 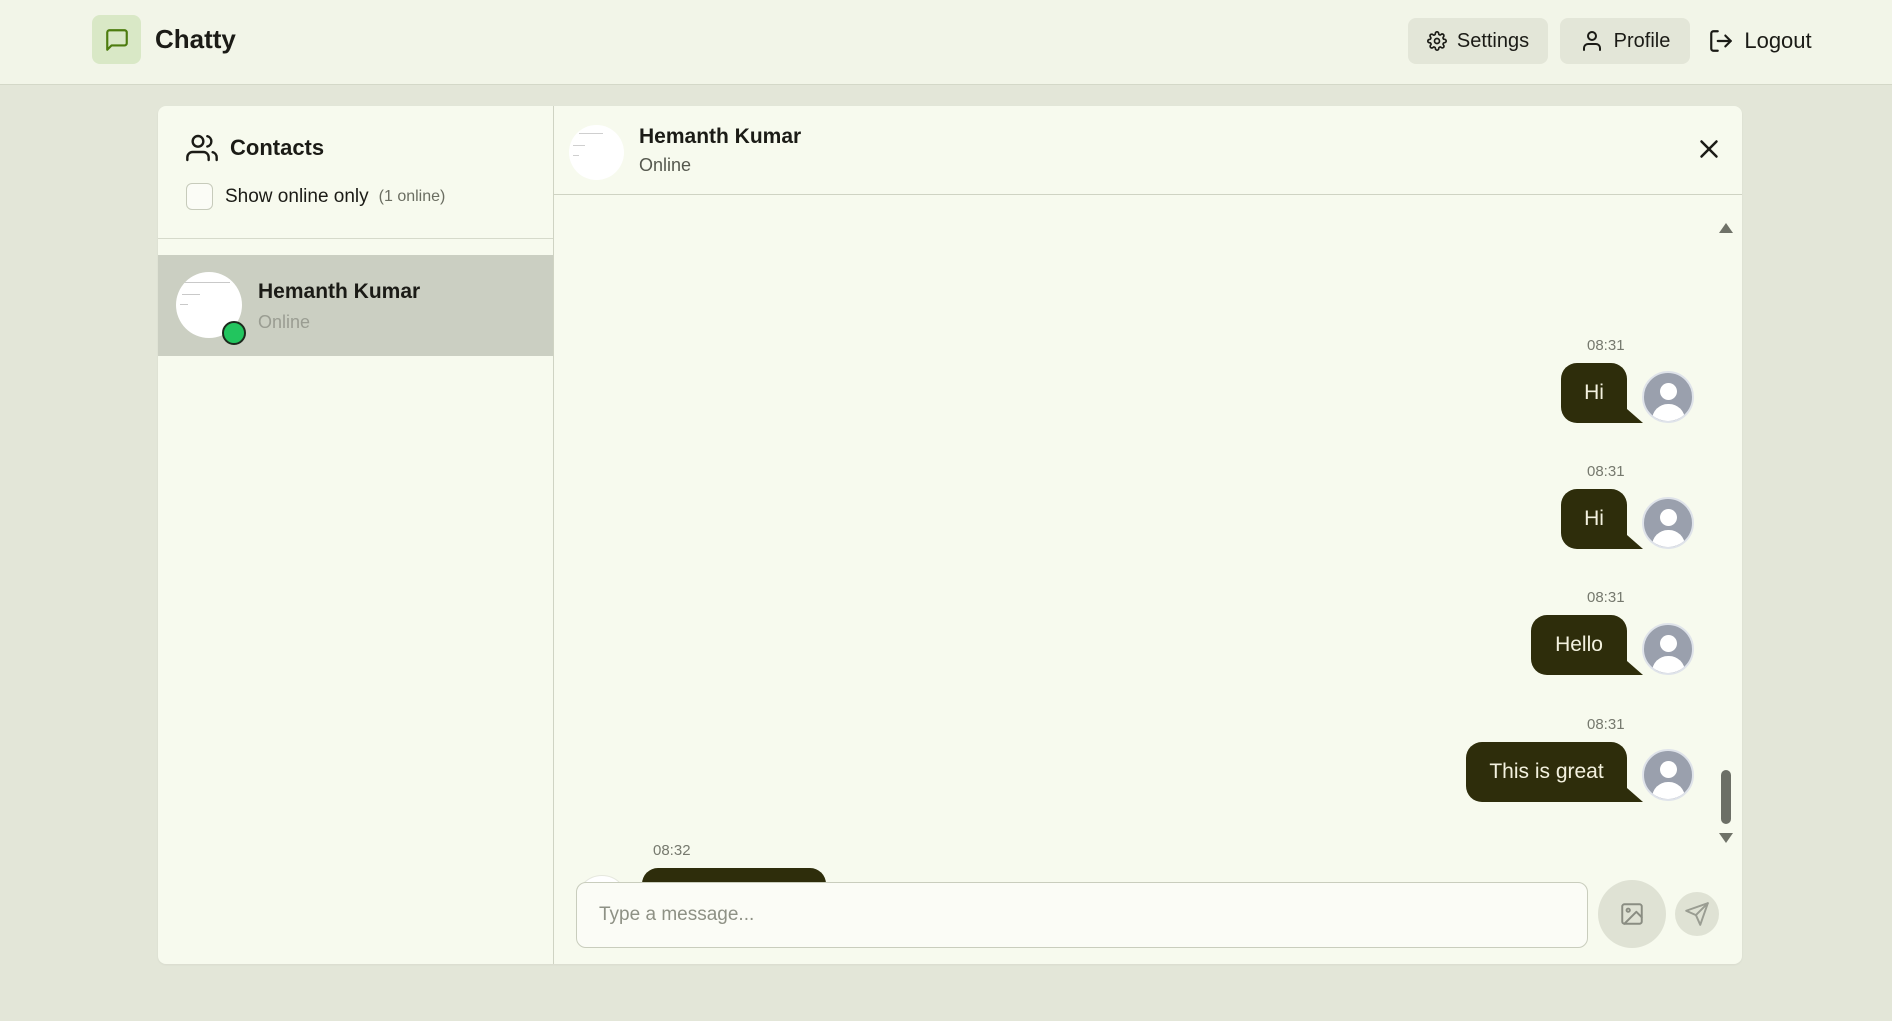 I want to click on chat-contact-avatar, so click(x=596, y=152).